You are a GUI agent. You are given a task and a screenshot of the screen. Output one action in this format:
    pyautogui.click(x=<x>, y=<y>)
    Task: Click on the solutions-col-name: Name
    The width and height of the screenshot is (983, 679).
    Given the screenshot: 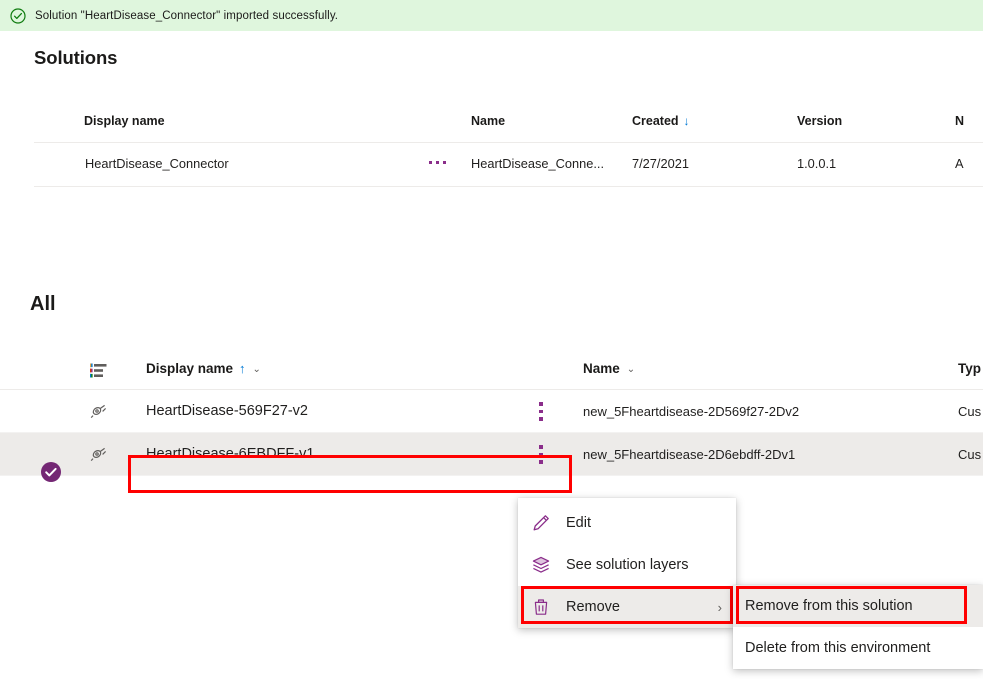 What is the action you would take?
    pyautogui.click(x=488, y=121)
    